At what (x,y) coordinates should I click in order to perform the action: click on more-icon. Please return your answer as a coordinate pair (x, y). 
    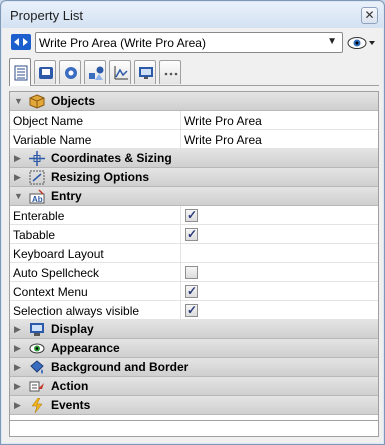
    Looking at the image, I should click on (171, 74).